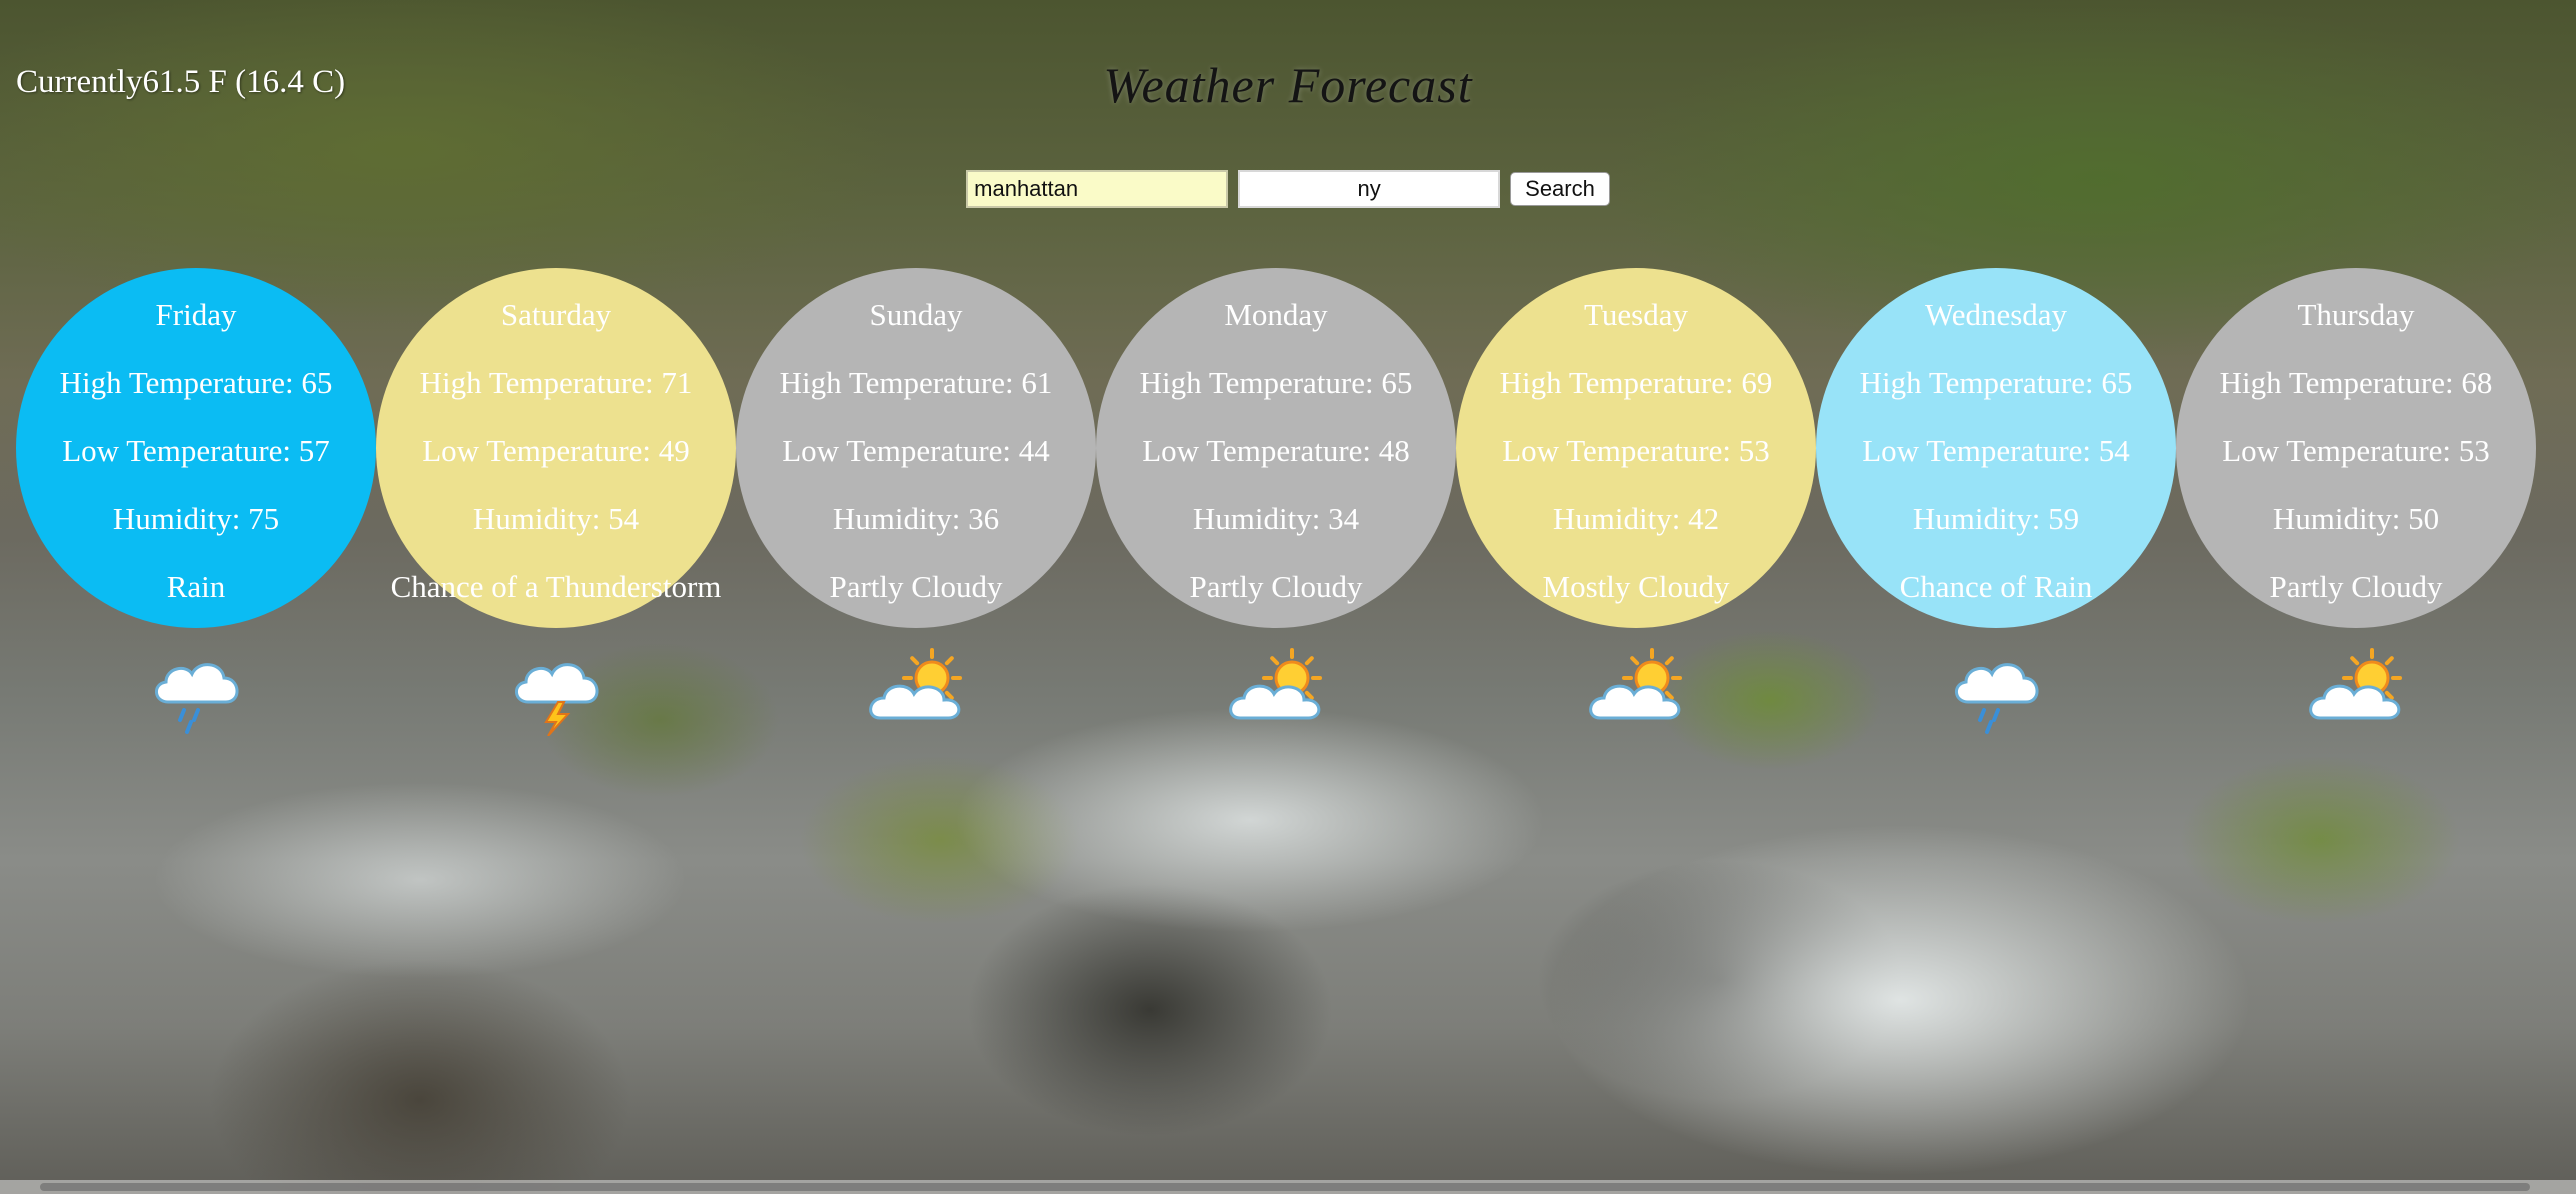 The height and width of the screenshot is (1194, 2576). Describe the element at coordinates (556, 382) in the screenshot. I see `high-temperature: High Temperature: 71` at that location.